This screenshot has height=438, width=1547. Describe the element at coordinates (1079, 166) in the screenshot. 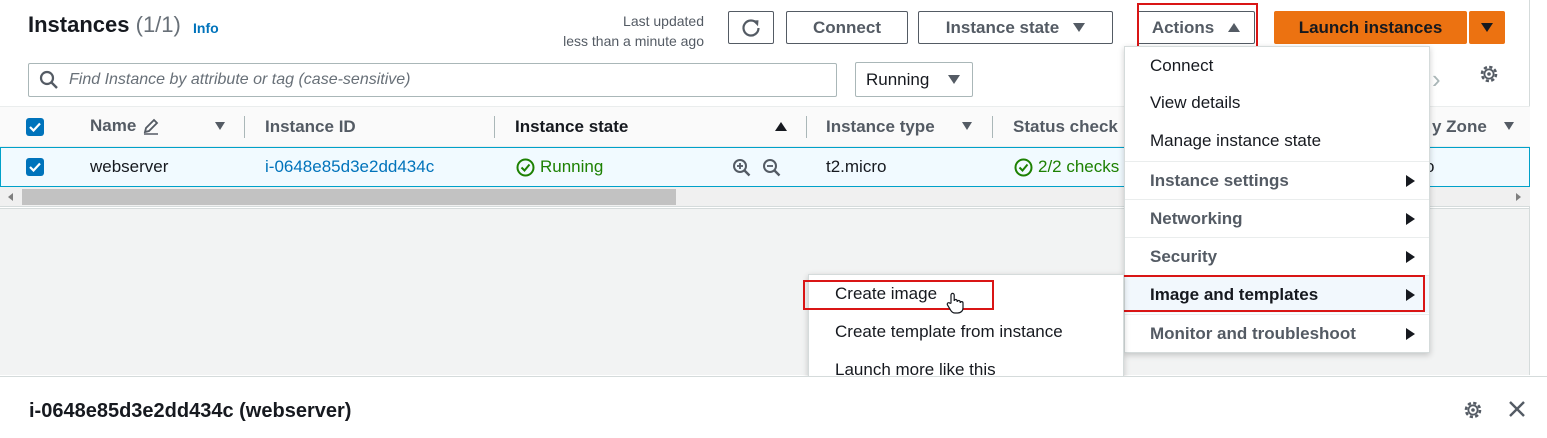

I see `row-status-text: 2/2 checks` at that location.